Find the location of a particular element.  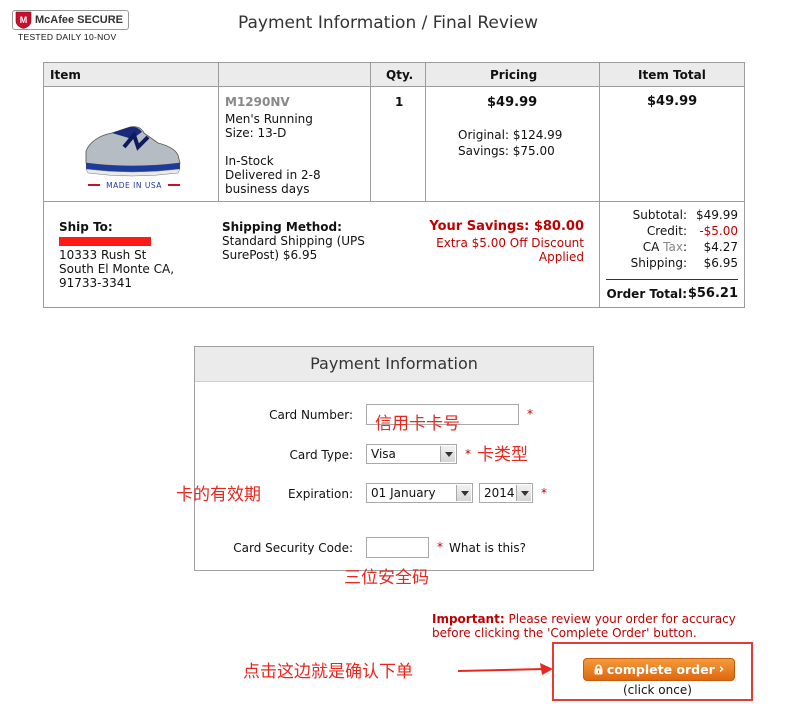

annotation-card-number: 信用卡卡号 is located at coordinates (417, 424).